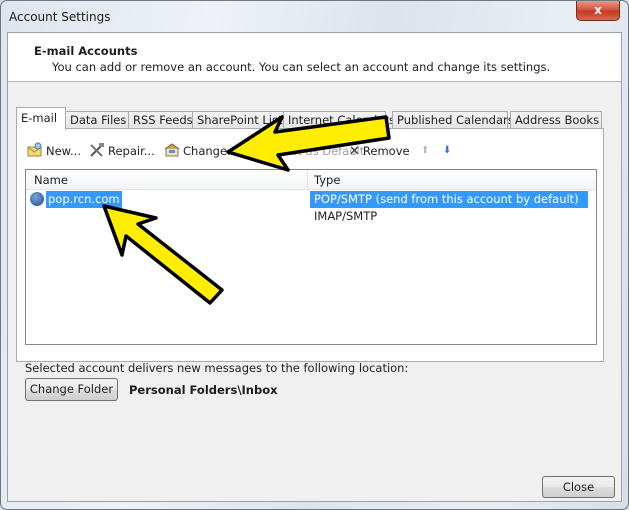 The image size is (629, 510). Describe the element at coordinates (346, 216) in the screenshot. I see `account-type: IMAP/SMTP` at that location.